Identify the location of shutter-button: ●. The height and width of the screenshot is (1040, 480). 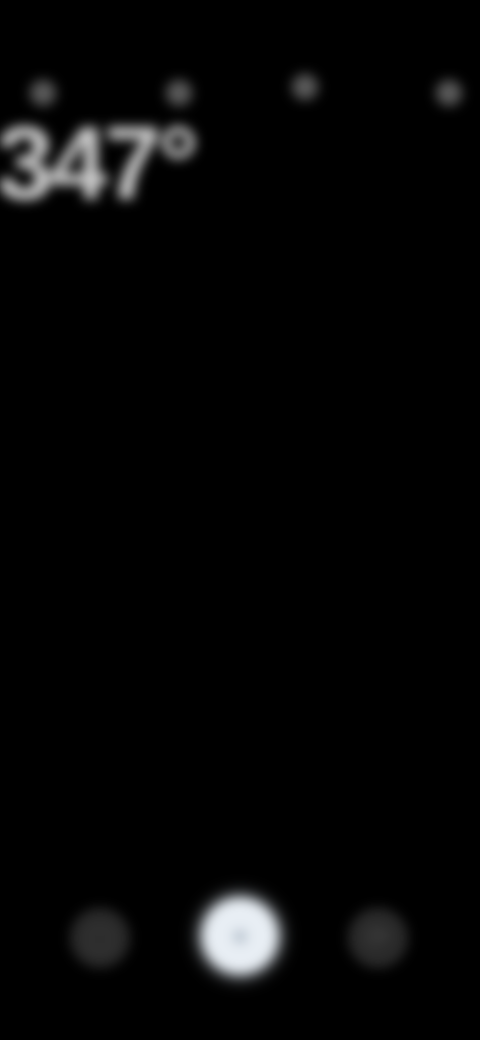
(240, 936).